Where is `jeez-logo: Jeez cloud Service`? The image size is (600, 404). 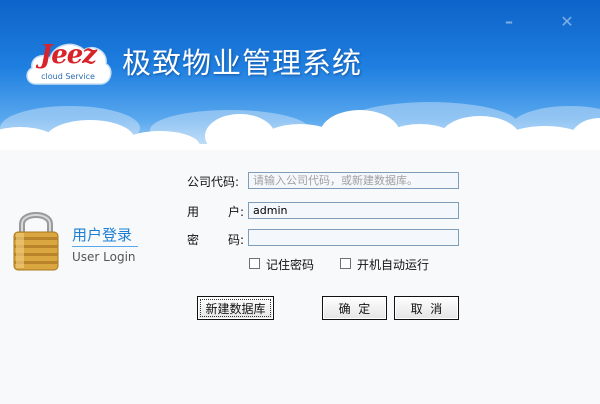 jeez-logo: Jeez cloud Service is located at coordinates (68, 62).